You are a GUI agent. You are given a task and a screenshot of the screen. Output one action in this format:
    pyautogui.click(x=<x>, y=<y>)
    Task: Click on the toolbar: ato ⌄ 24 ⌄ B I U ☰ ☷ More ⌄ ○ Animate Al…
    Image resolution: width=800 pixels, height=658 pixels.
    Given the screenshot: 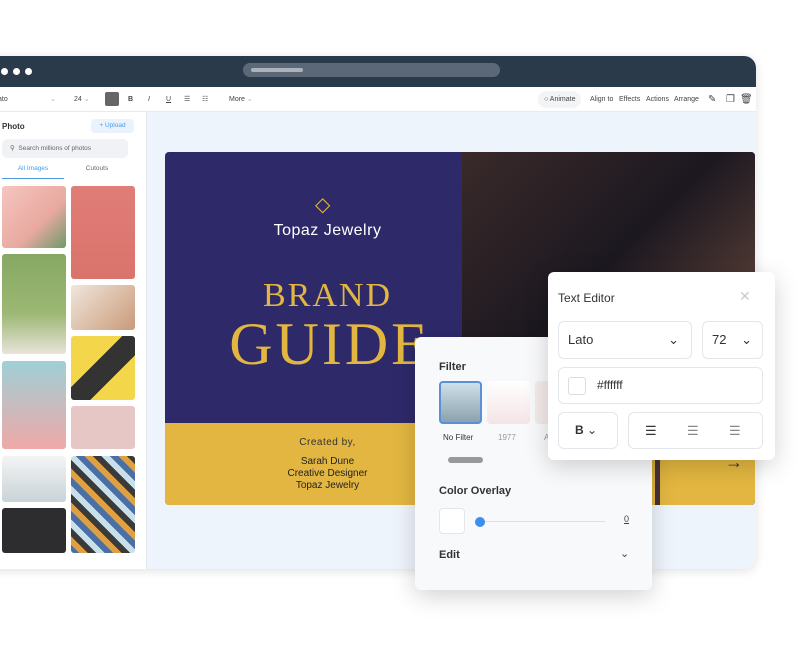 What is the action you would take?
    pyautogui.click(x=378, y=99)
    